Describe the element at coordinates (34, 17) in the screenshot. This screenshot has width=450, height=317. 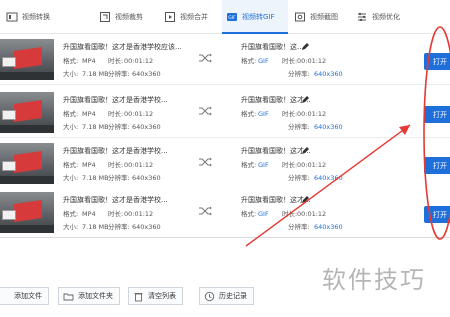
I see `tab-video-convert: 视频转换` at that location.